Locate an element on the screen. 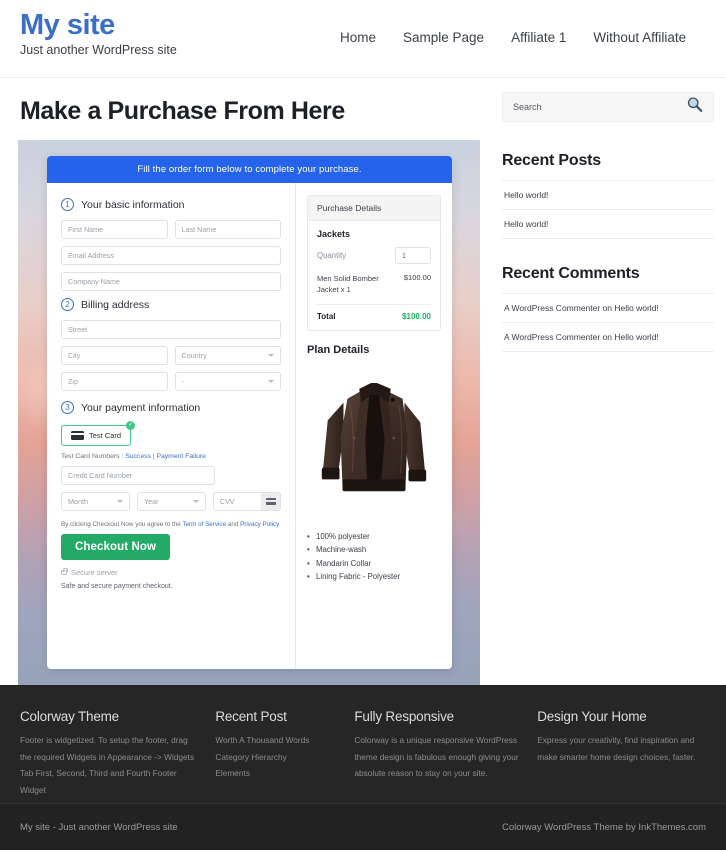 This screenshot has width=726, height=852. country-select-value: Country is located at coordinates (194, 355).